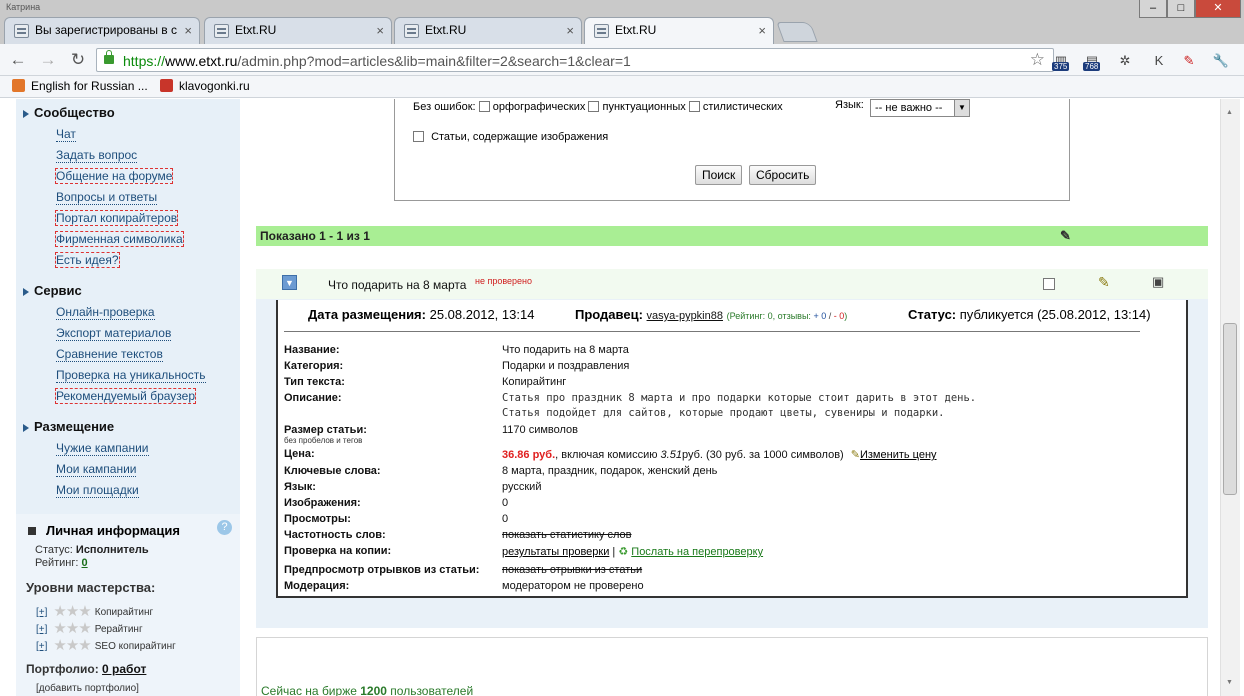 The image size is (1244, 696). Describe the element at coordinates (92, 550) in the screenshot. I see `status-line: Статус: Исполнитель` at that location.